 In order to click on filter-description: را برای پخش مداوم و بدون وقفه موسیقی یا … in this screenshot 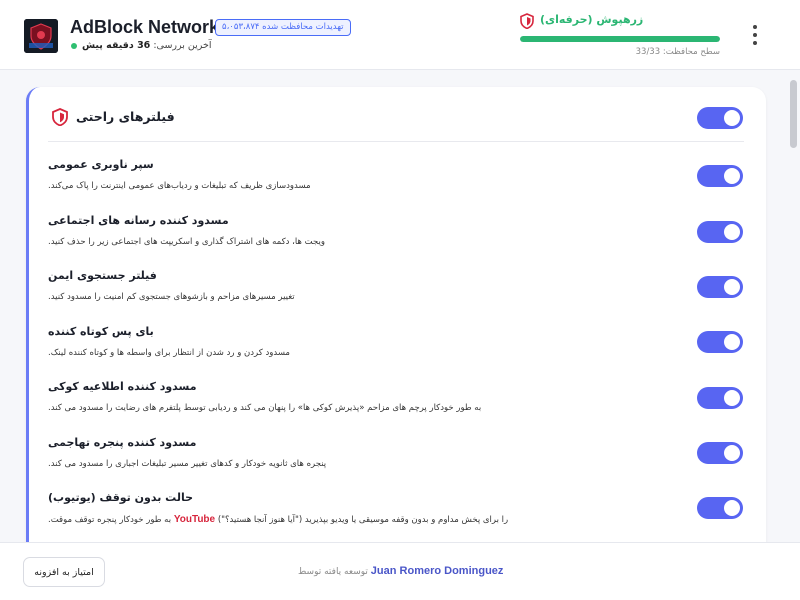, I will do `click(278, 519)`.